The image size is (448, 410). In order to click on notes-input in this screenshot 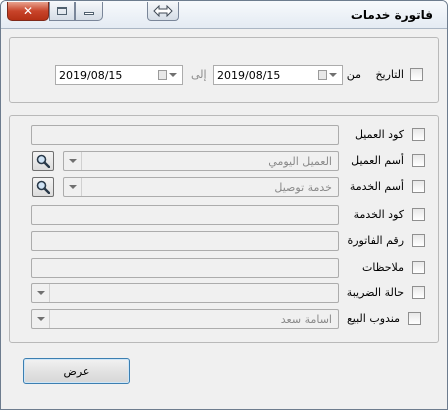, I will do `click(185, 268)`.